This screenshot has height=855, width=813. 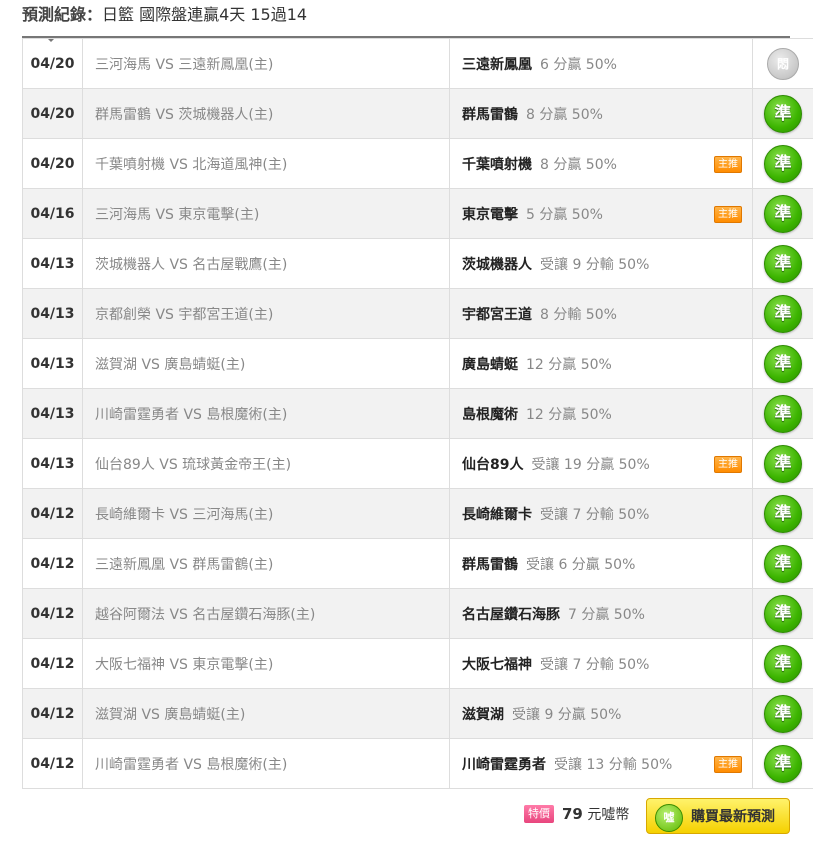 I want to click on row-pick: 東京電擊 5 分贏 50% 主推, so click(x=601, y=213).